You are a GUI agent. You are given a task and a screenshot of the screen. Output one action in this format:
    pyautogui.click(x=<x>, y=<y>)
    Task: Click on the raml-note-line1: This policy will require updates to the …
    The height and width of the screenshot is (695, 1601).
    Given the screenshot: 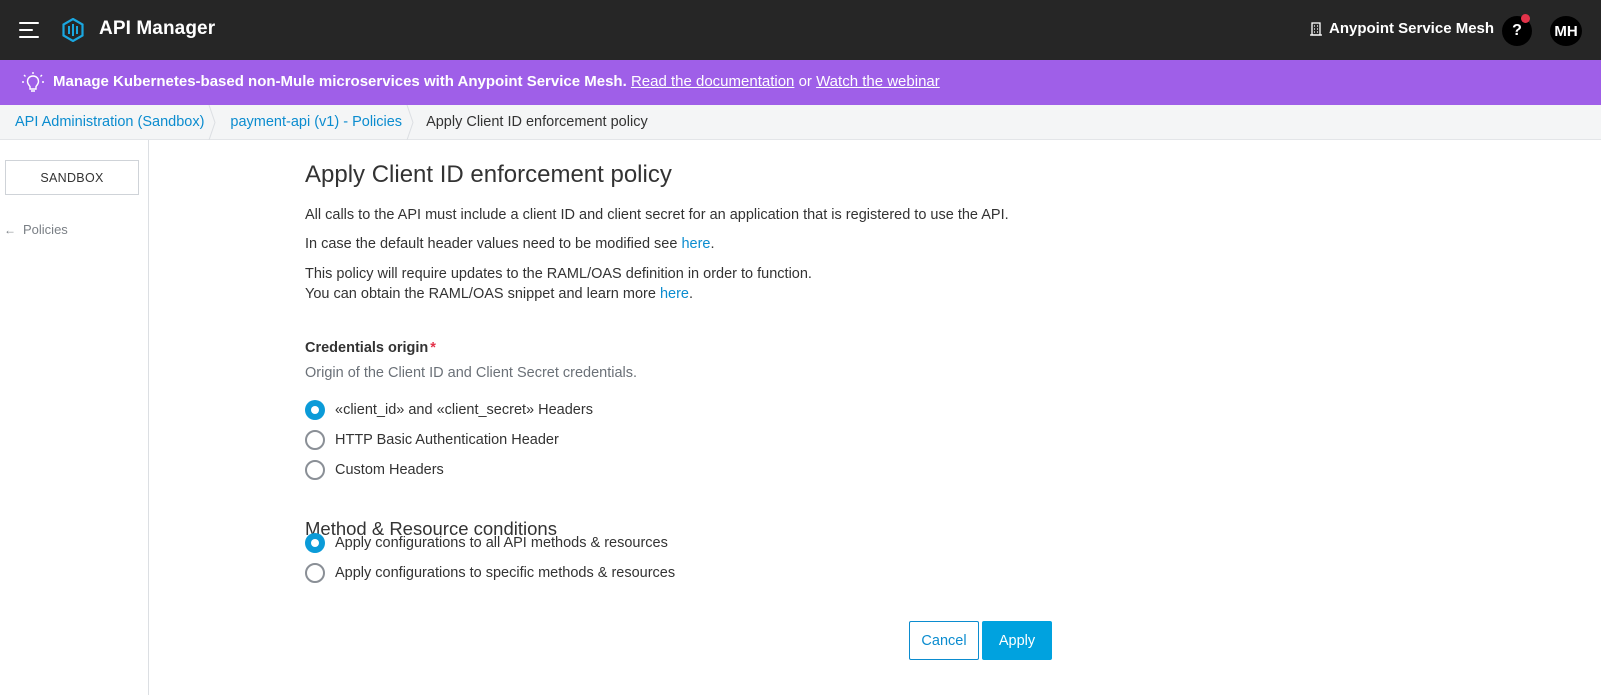 What is the action you would take?
    pyautogui.click(x=558, y=274)
    